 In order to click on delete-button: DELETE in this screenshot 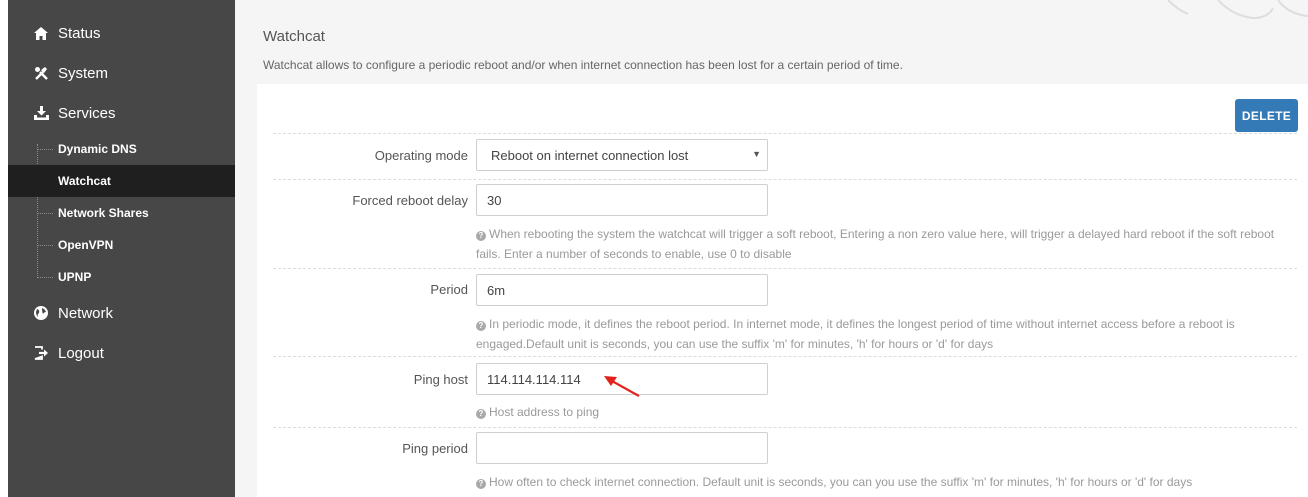, I will do `click(1266, 115)`.